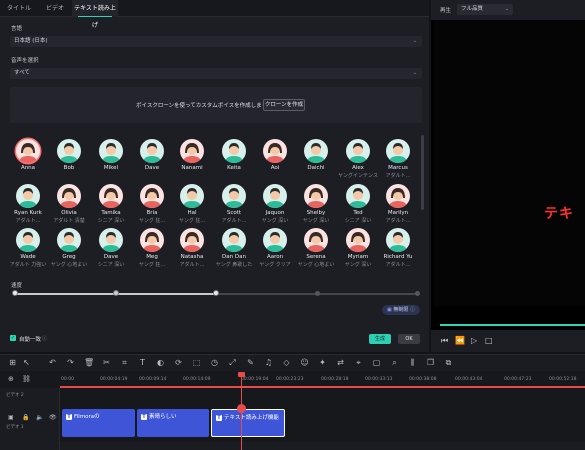 Image resolution: width=585 pixels, height=450 pixels. What do you see at coordinates (192, 161) in the screenshot?
I see `voice-card: Nanami` at bounding box center [192, 161].